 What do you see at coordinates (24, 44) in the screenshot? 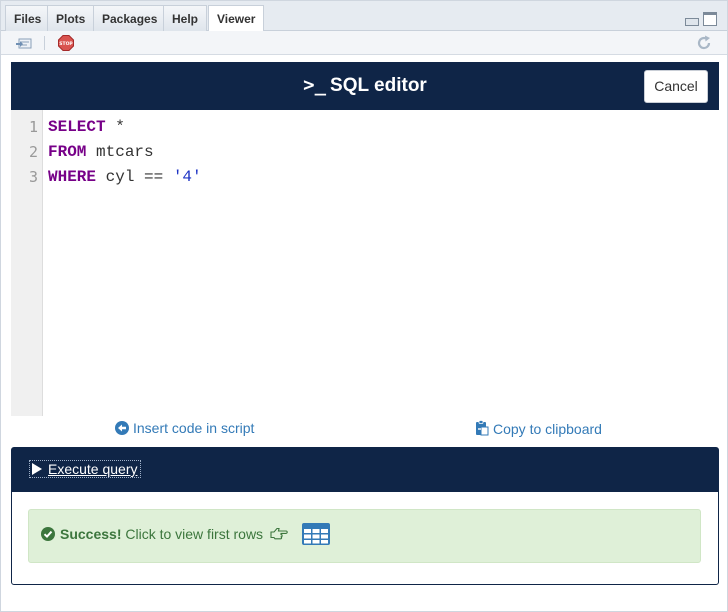
I see `export-icon` at bounding box center [24, 44].